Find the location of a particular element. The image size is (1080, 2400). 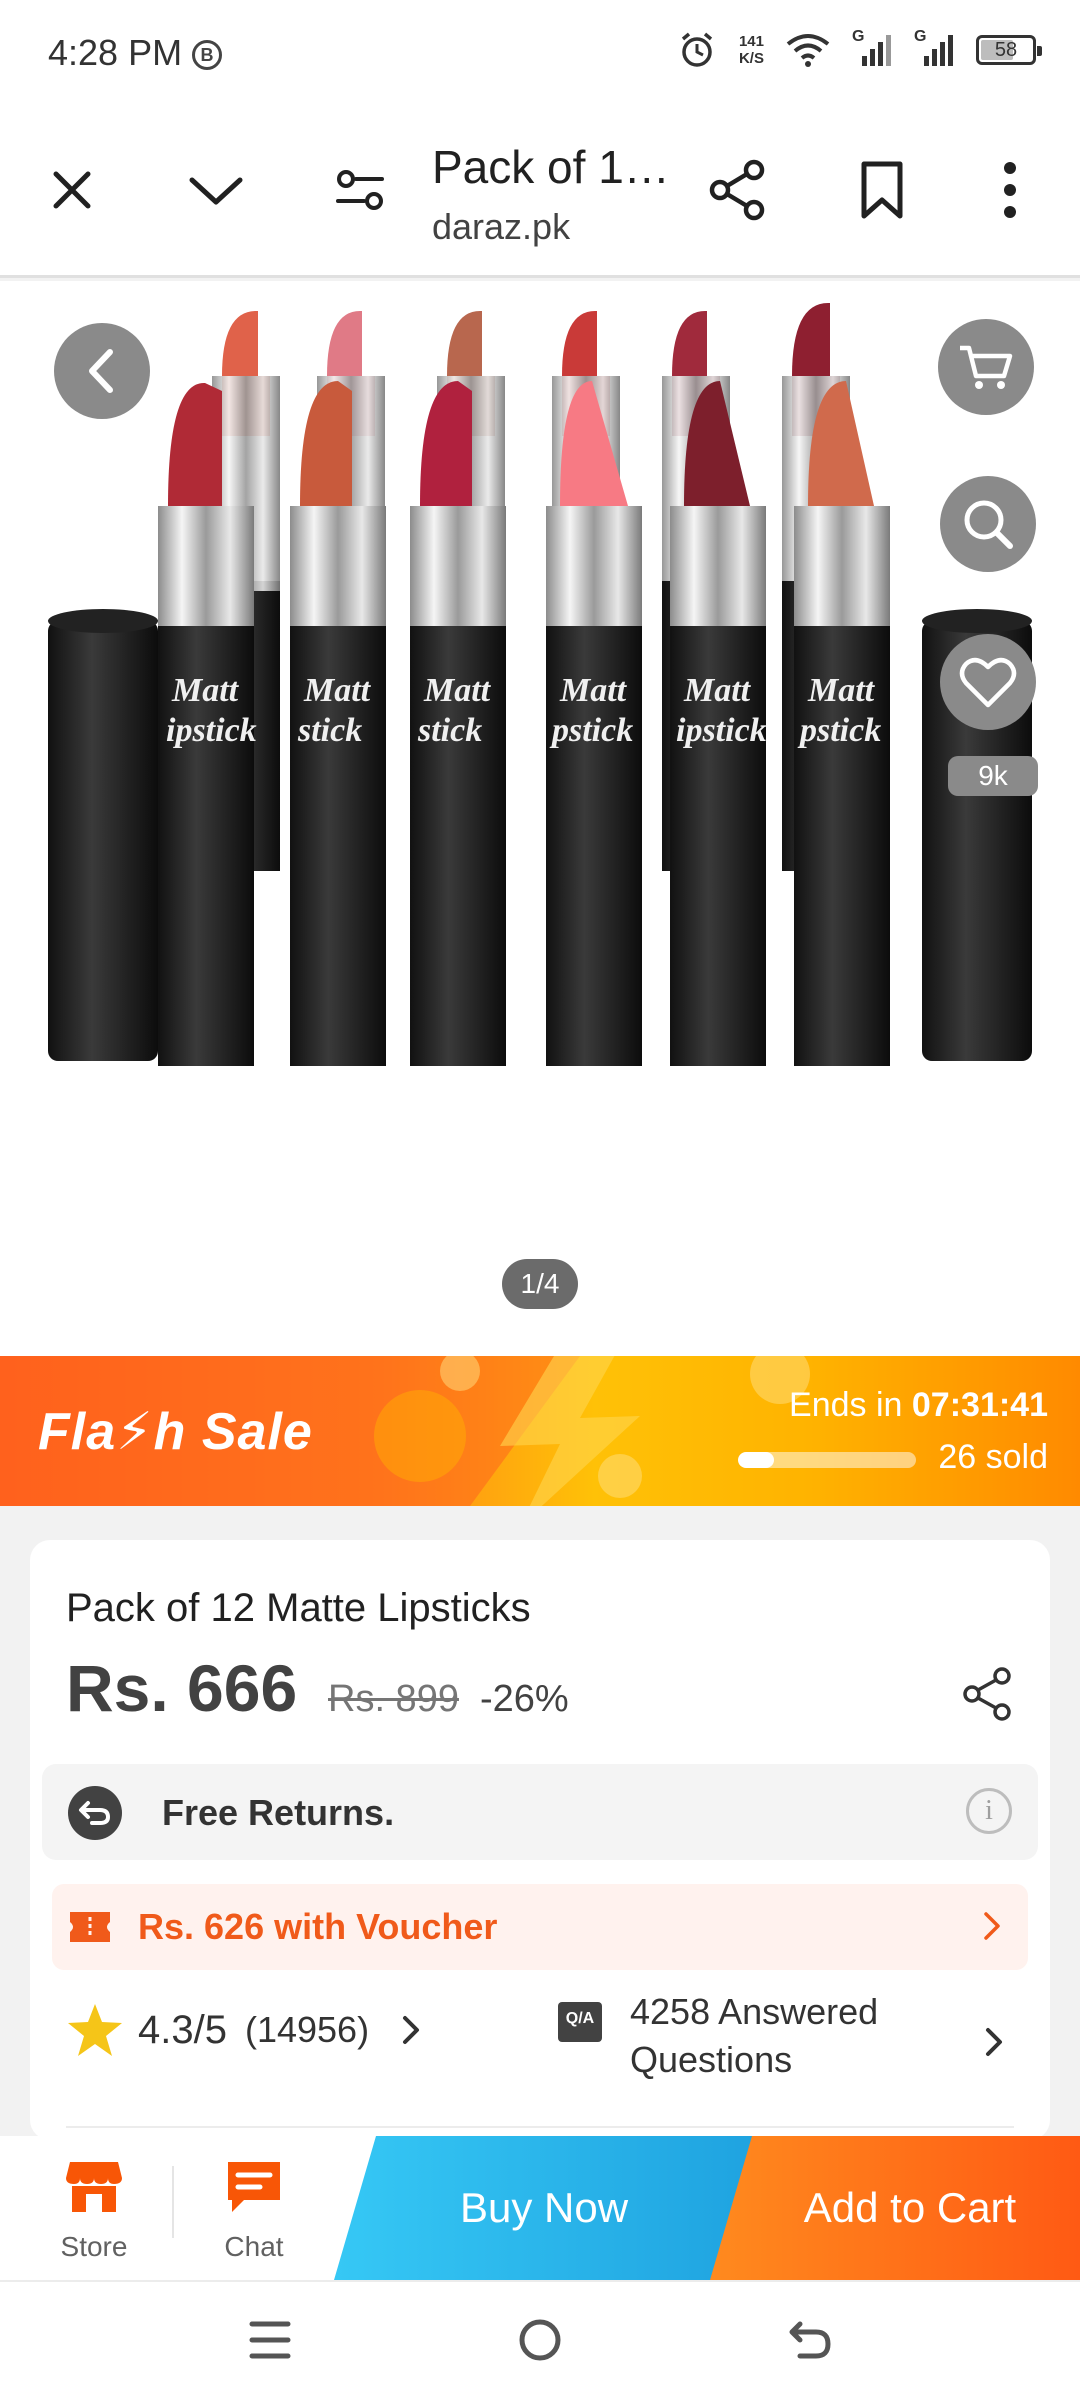

voucher-row: Rs. 626 with Voucher is located at coordinates (540, 1927).